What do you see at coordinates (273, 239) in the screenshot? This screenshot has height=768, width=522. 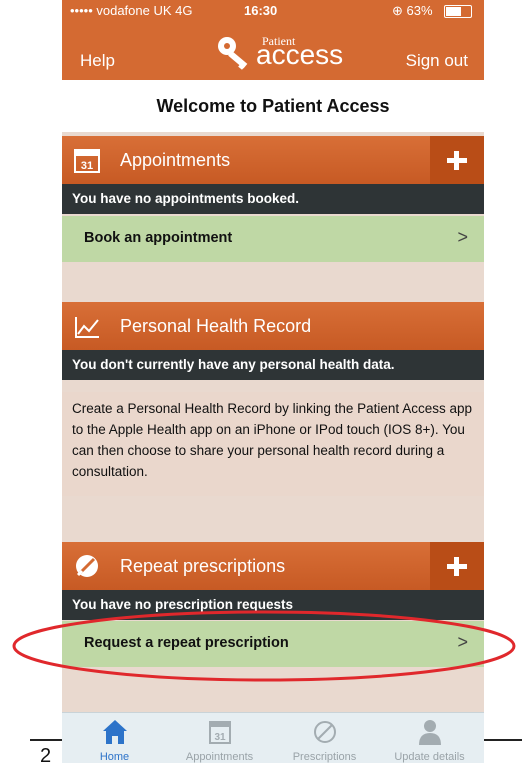 I see `book-appointment-button: Book an appointment >` at bounding box center [273, 239].